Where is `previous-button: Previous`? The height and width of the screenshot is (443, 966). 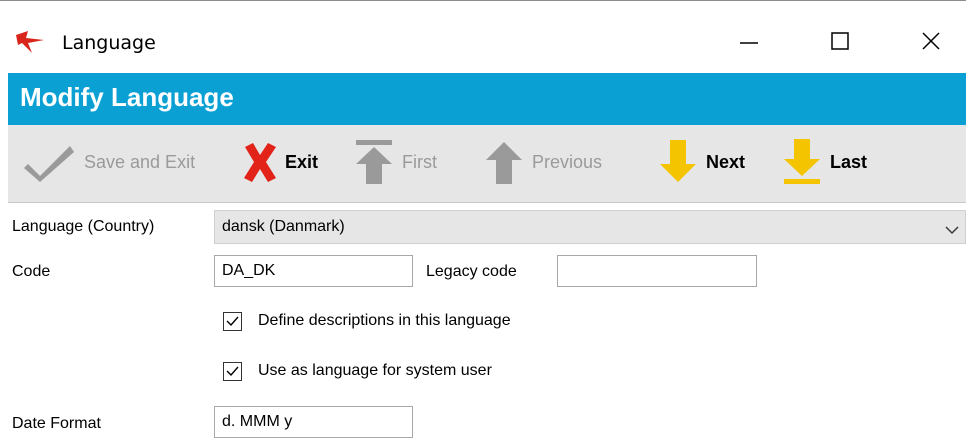
previous-button: Previous is located at coordinates (543, 162).